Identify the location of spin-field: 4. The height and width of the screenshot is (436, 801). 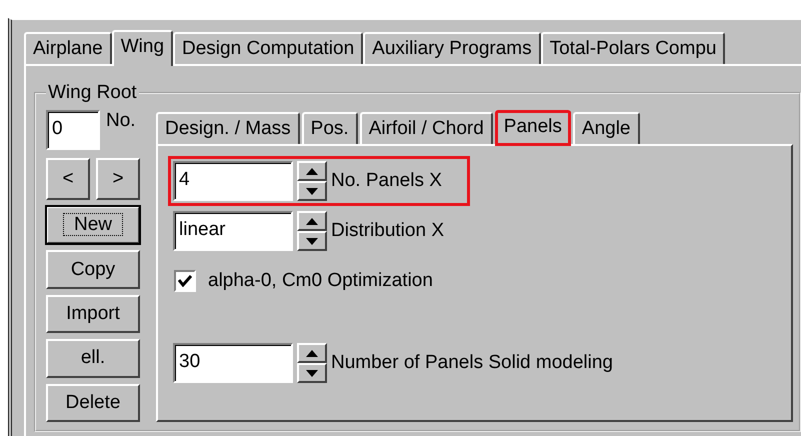
(233, 181).